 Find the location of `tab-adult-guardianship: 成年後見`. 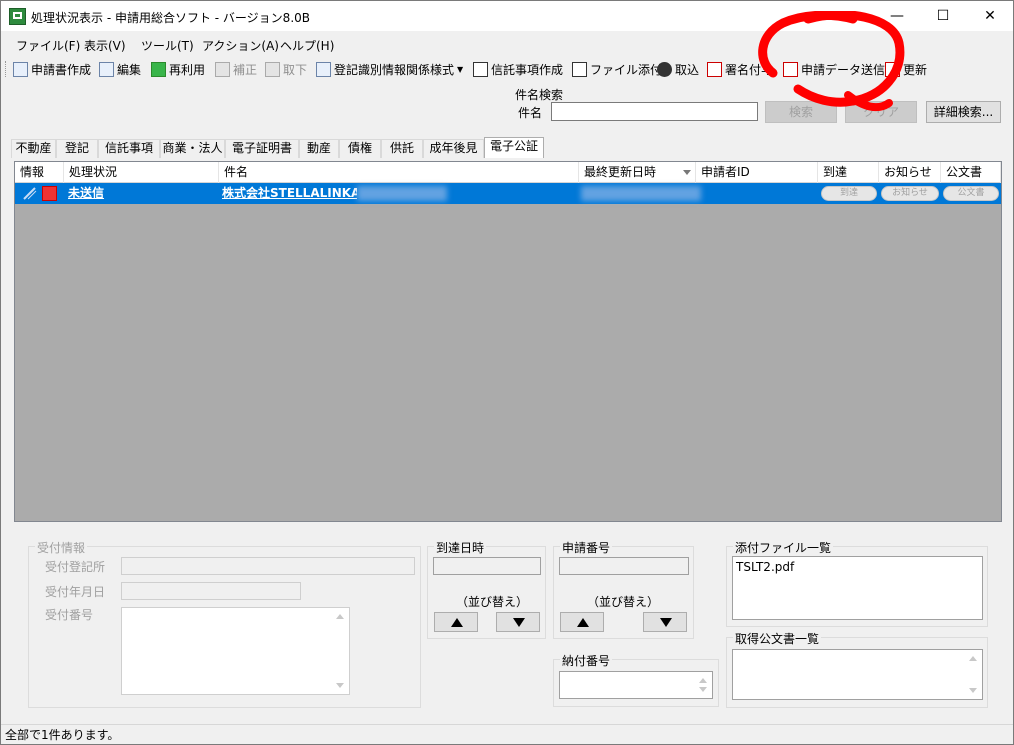

tab-adult-guardianship: 成年後見 is located at coordinates (453, 148).